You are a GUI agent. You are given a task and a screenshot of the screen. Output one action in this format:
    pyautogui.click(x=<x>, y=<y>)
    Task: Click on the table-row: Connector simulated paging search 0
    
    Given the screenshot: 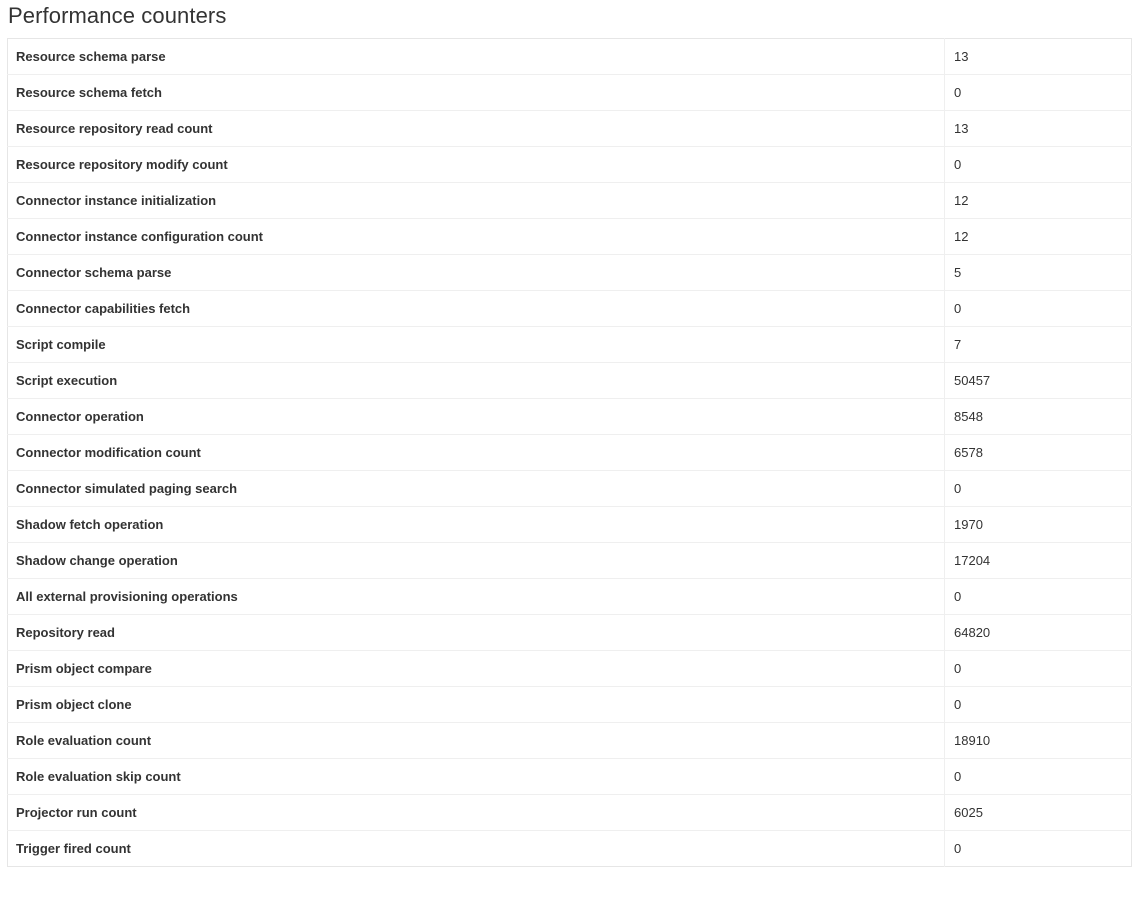 What is the action you would take?
    pyautogui.click(x=569, y=488)
    